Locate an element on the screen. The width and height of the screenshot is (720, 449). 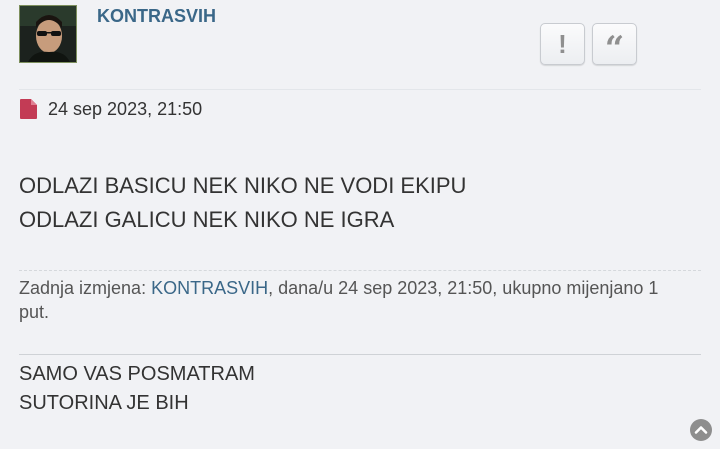
scroll-to-top-button is located at coordinates (701, 430).